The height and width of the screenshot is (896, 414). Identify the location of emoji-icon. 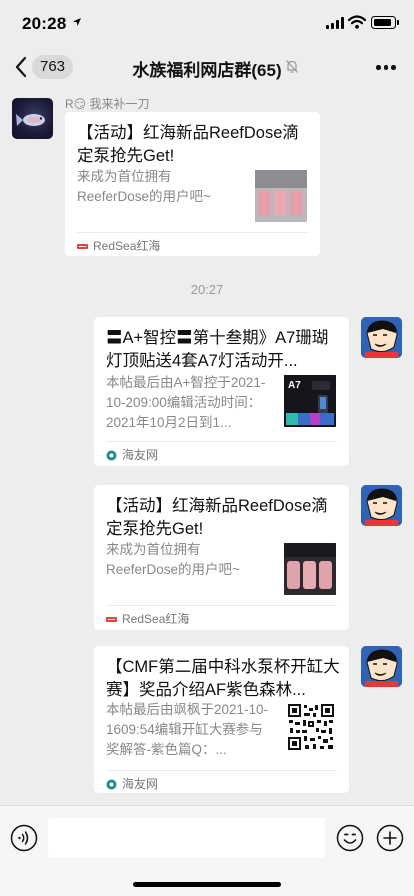
(350, 838).